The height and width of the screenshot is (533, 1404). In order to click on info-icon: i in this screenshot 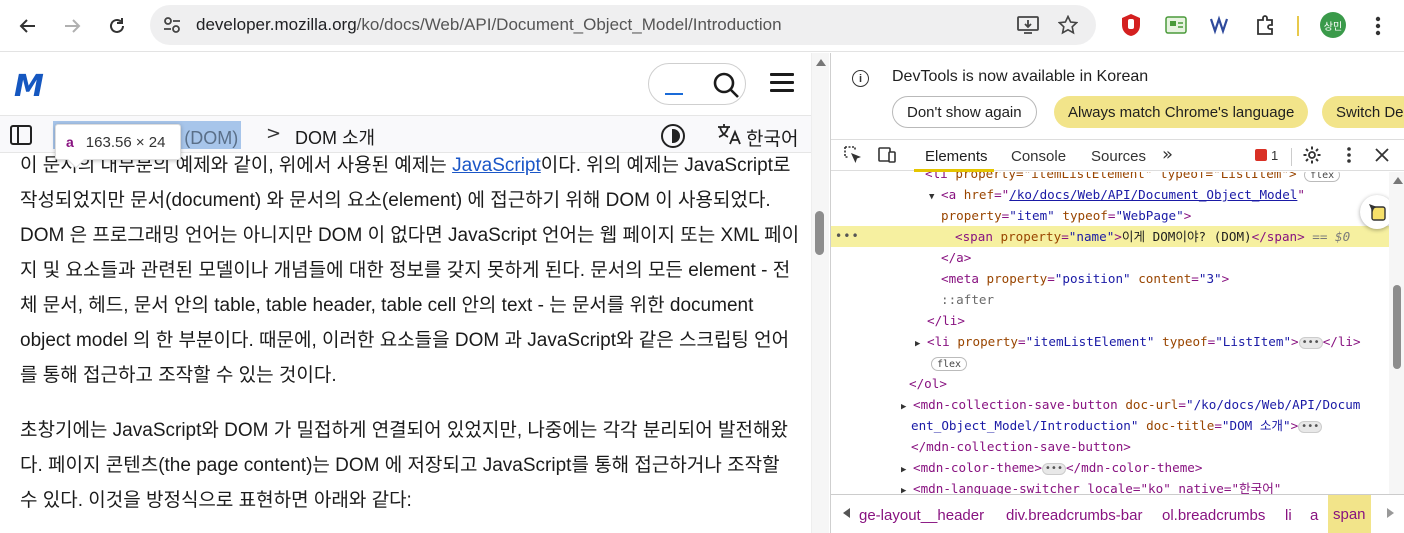, I will do `click(860, 78)`.